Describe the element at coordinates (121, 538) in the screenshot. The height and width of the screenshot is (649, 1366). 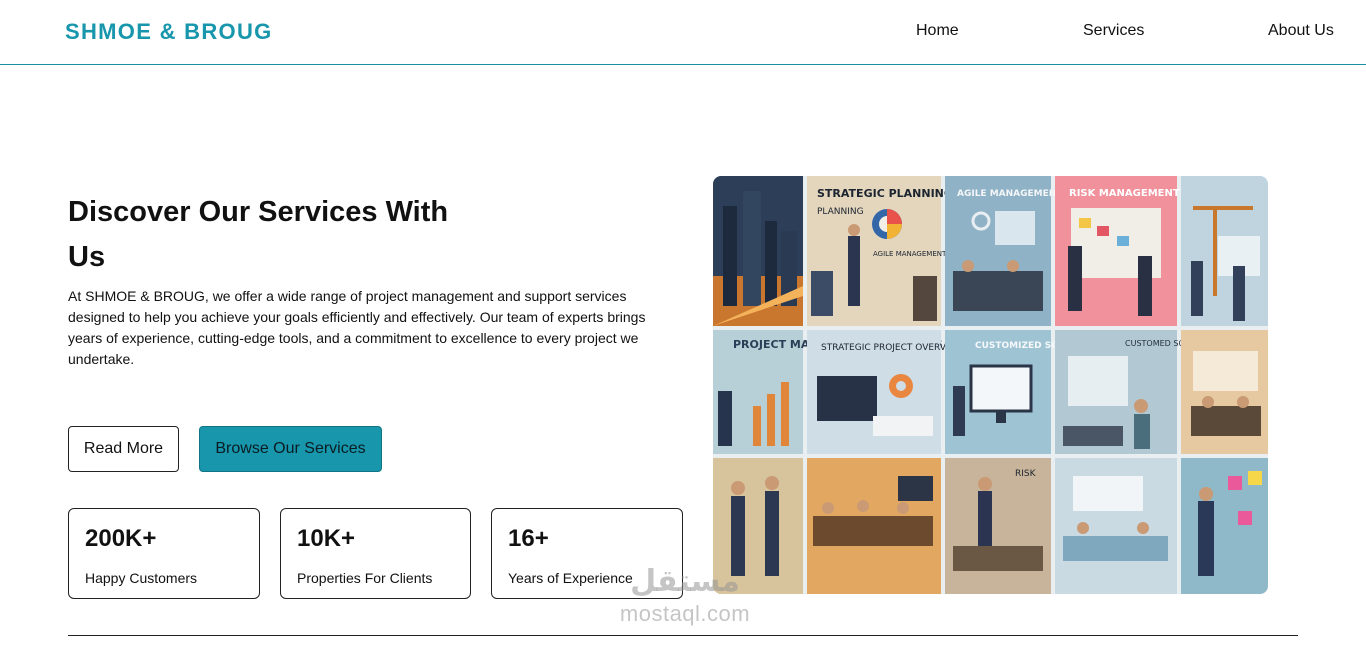
I see `stat-value: 200K+` at that location.